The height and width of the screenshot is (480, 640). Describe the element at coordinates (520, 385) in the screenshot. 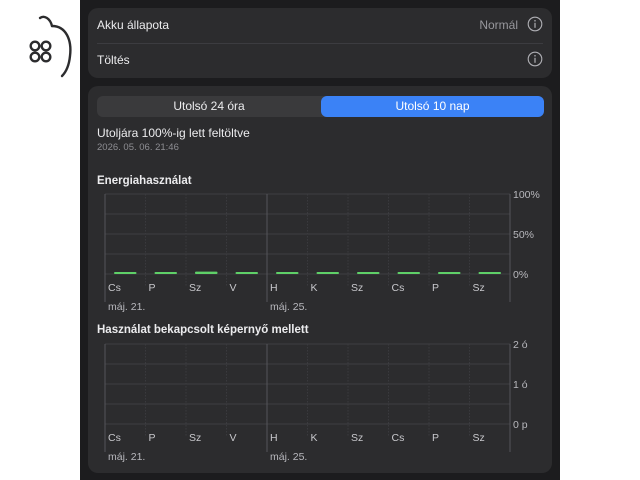

I see `y-tick-label: 1 ó` at that location.